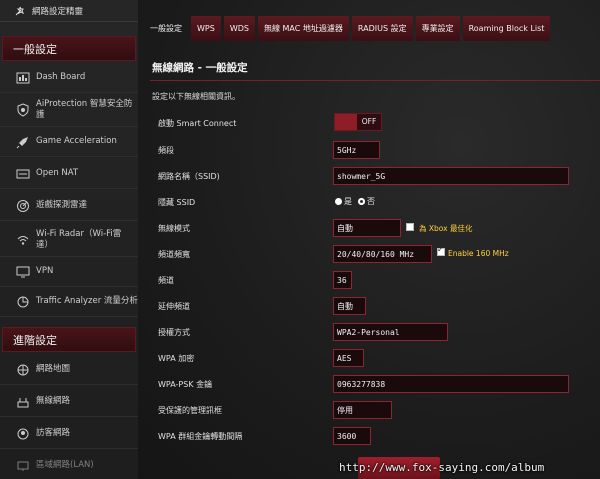  I want to click on sidebar-item-wifi-radar: Wi-Fi Radar（Wi-Fi雷 達）, so click(69, 240).